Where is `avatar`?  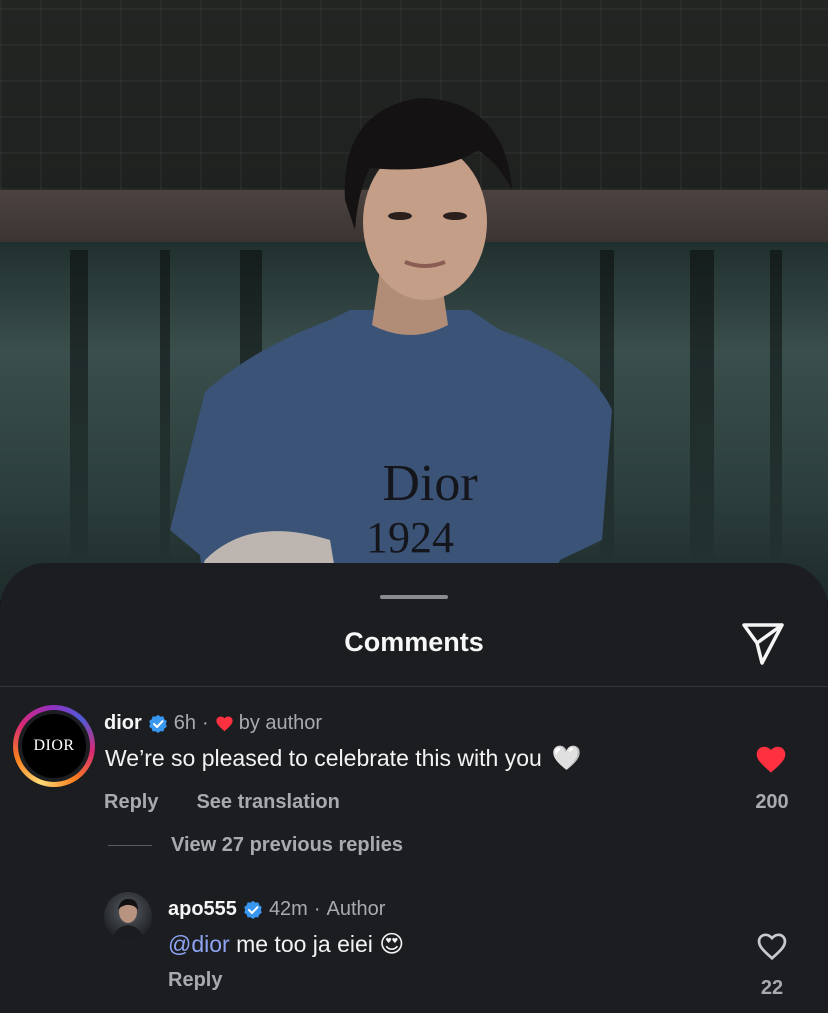
avatar is located at coordinates (128, 916).